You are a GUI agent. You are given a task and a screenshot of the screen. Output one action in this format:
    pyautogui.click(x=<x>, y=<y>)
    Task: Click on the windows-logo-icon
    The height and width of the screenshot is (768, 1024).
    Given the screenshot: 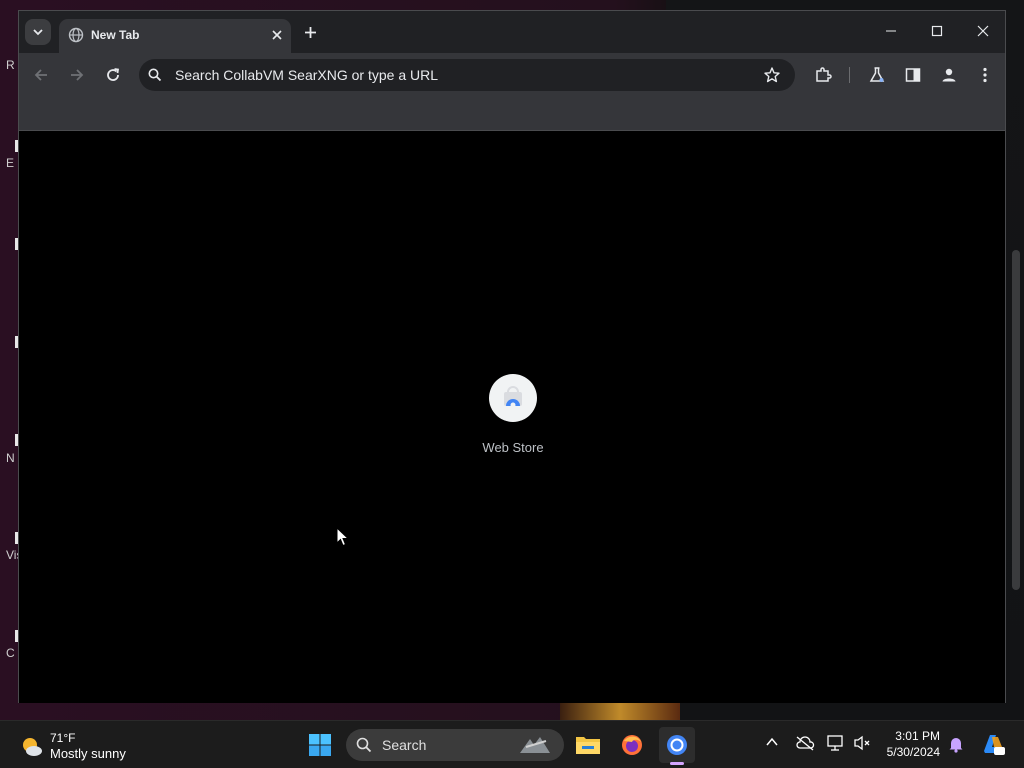 What is the action you would take?
    pyautogui.click(x=320, y=745)
    